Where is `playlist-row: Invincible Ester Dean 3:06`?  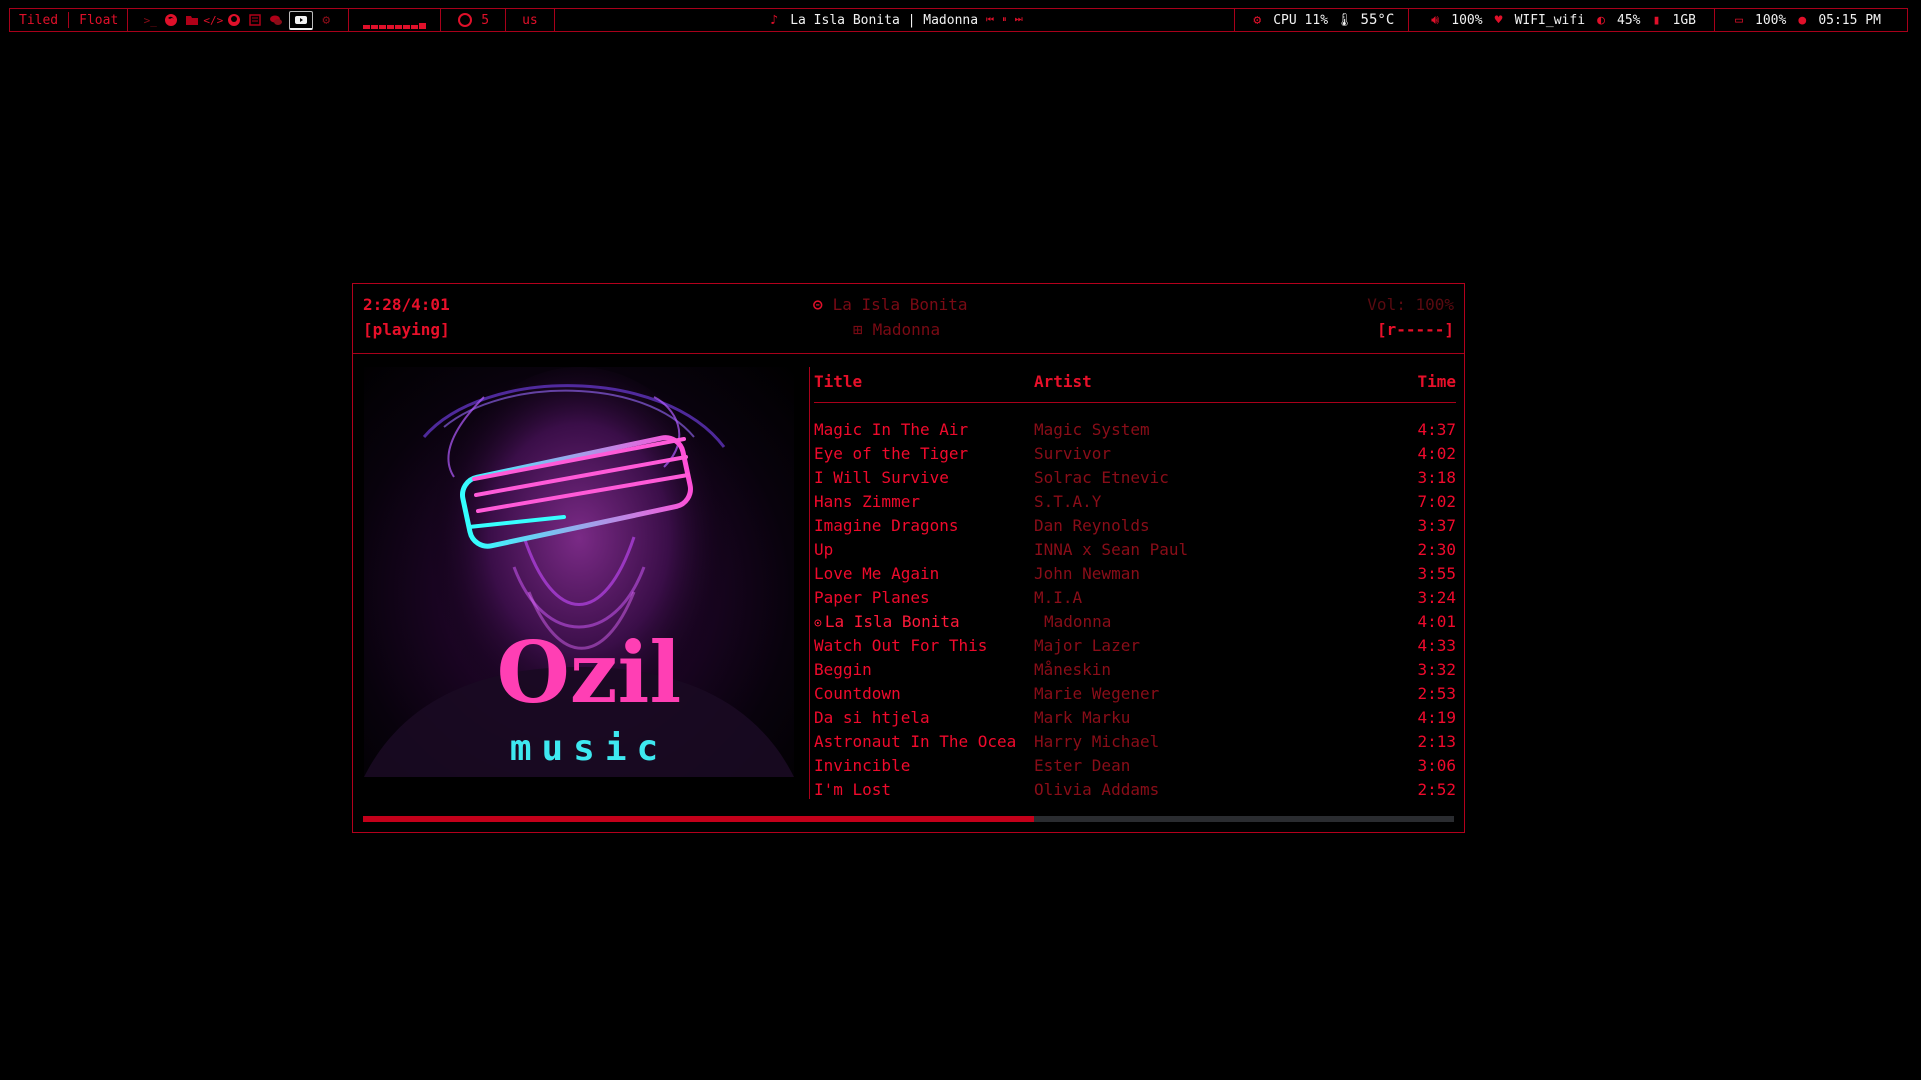
playlist-row: Invincible Ester Dean 3:06 is located at coordinates (1135, 768).